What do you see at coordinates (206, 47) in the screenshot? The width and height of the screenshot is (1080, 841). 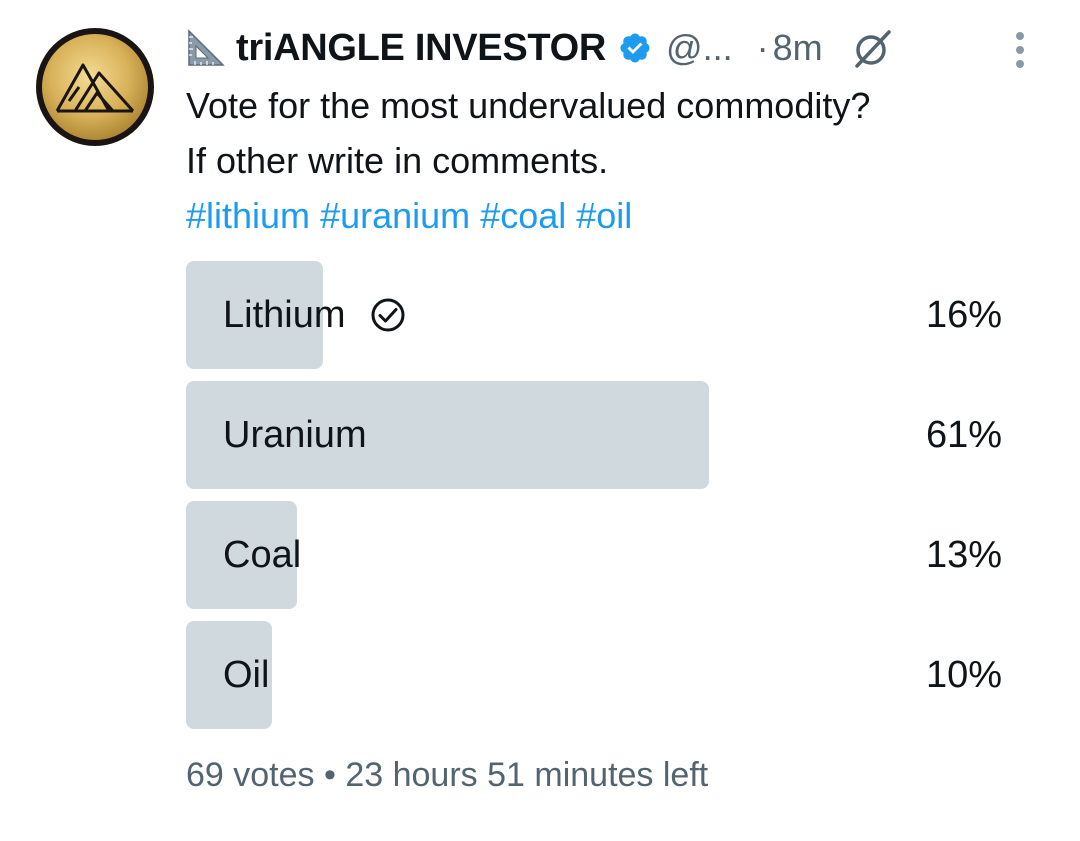 I see `triangle-ruler-icon` at bounding box center [206, 47].